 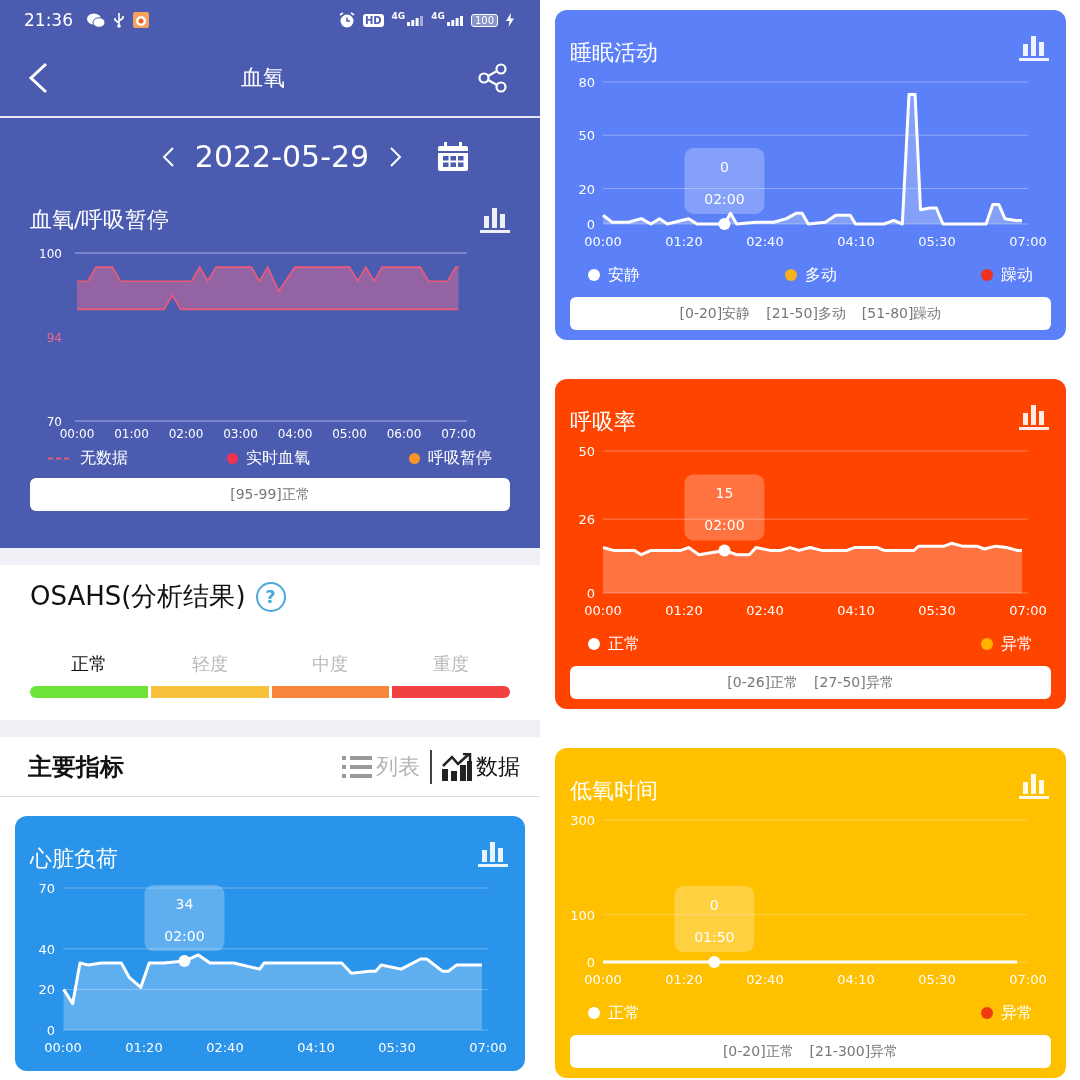 I want to click on back-icon, so click(x=38, y=78).